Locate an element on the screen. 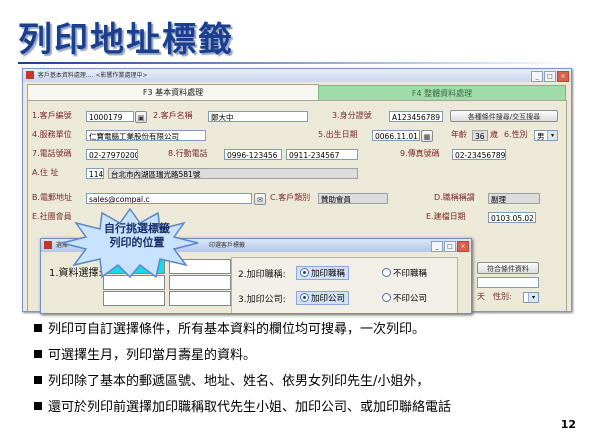 This screenshot has width=590, height=443. title-label: D.職稱稱謂 is located at coordinates (454, 197).